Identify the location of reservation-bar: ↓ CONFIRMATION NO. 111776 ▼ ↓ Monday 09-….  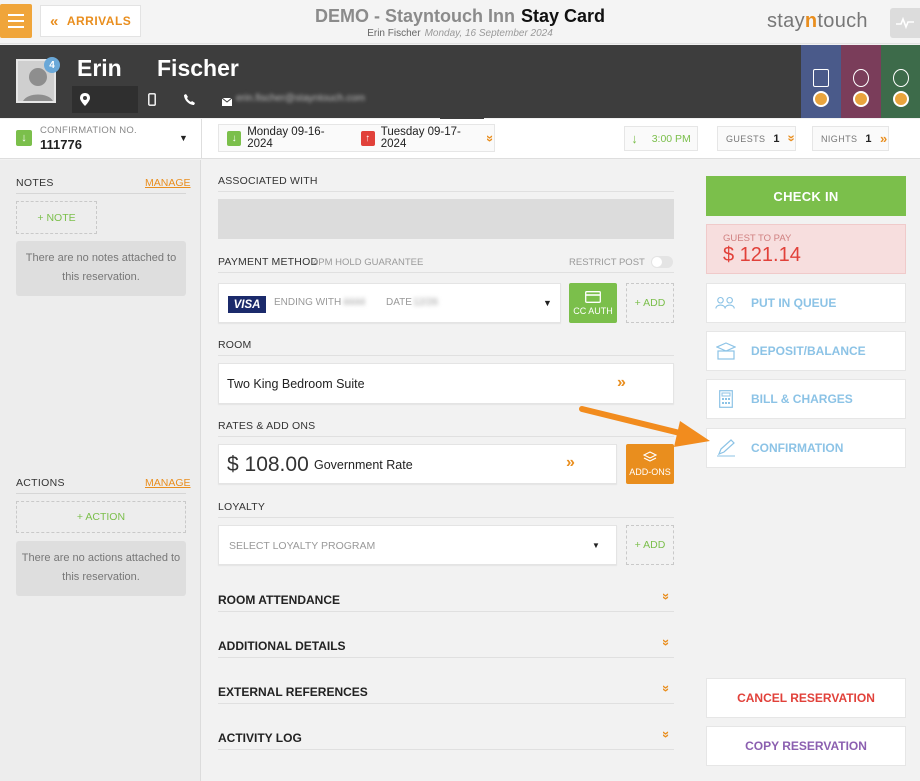
(460, 139).